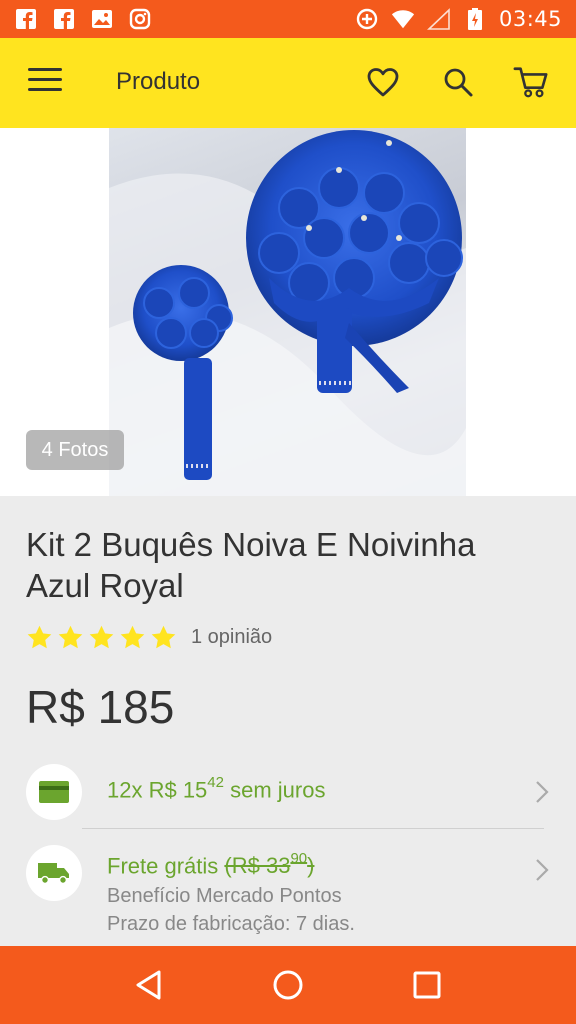 This screenshot has width=576, height=1024. I want to click on menu-button, so click(45, 82).